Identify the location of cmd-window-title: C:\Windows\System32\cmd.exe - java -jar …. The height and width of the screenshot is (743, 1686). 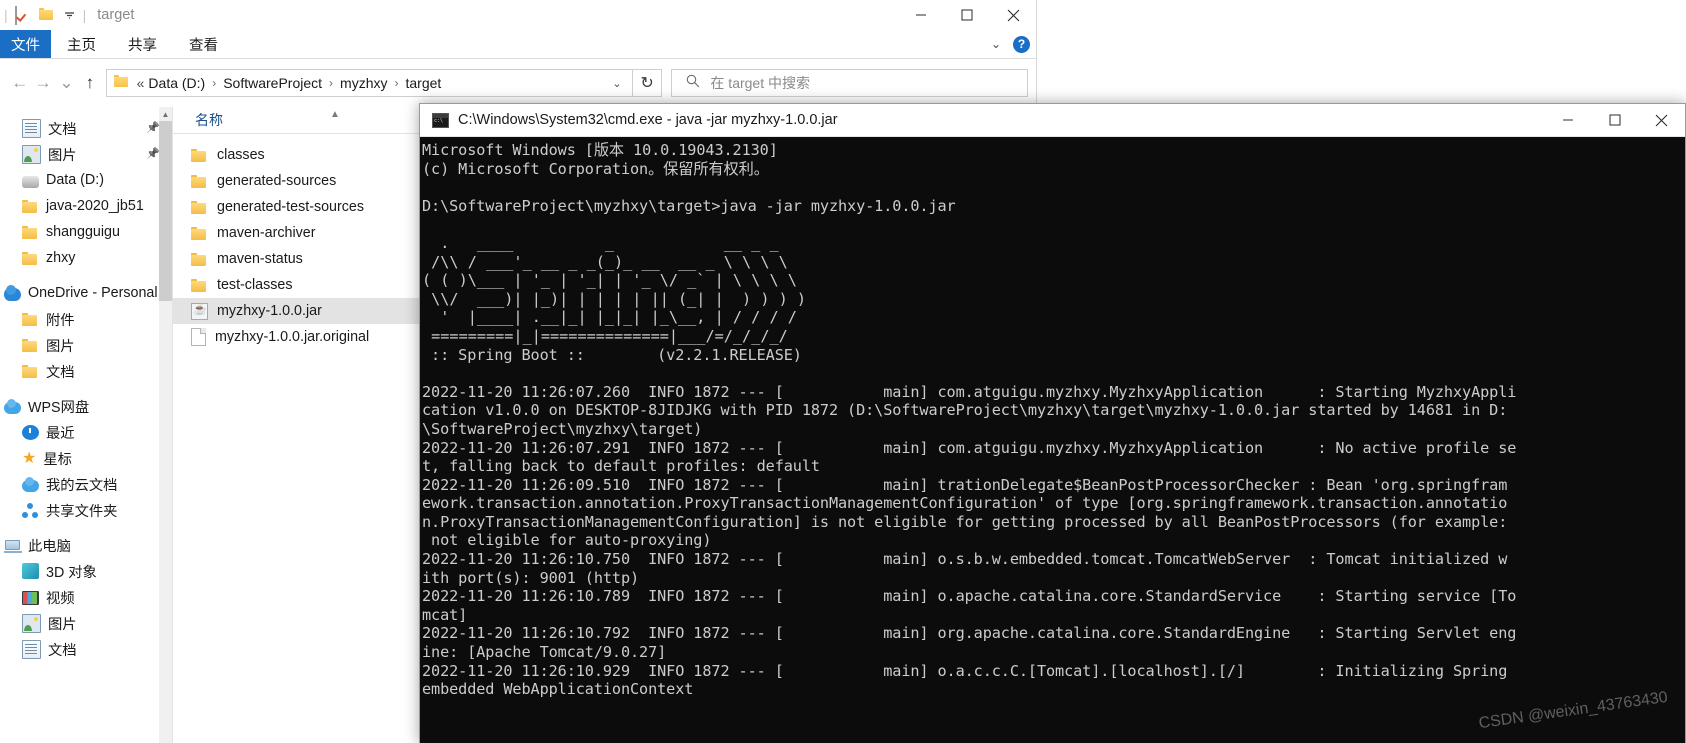
(648, 120).